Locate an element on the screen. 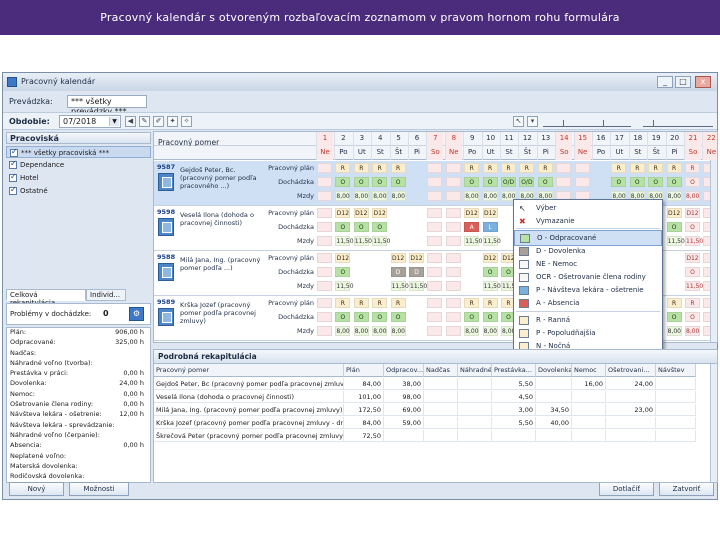  recap-column-header: Pracovný pomer is located at coordinates (249, 370).